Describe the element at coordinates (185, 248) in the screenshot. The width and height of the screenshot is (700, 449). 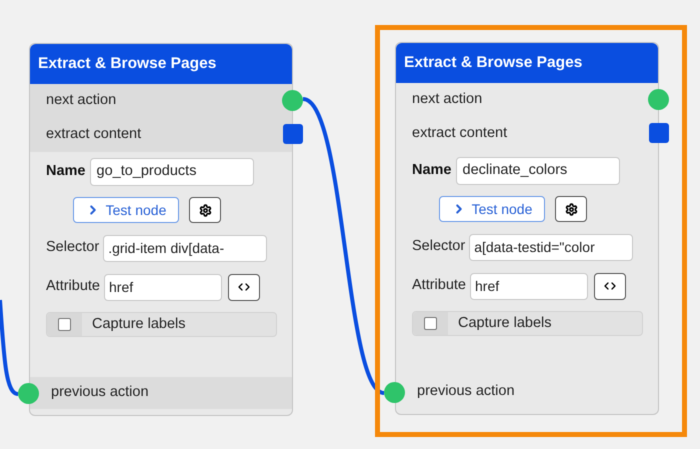
I see `text-field: .grid-item div[data-` at that location.